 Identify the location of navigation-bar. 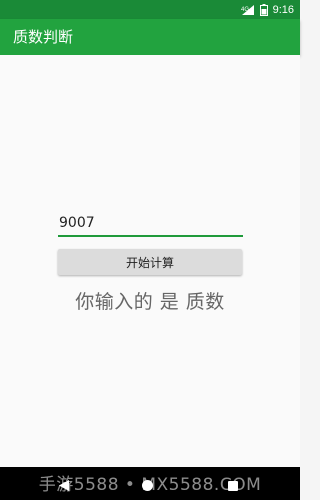
(150, 483).